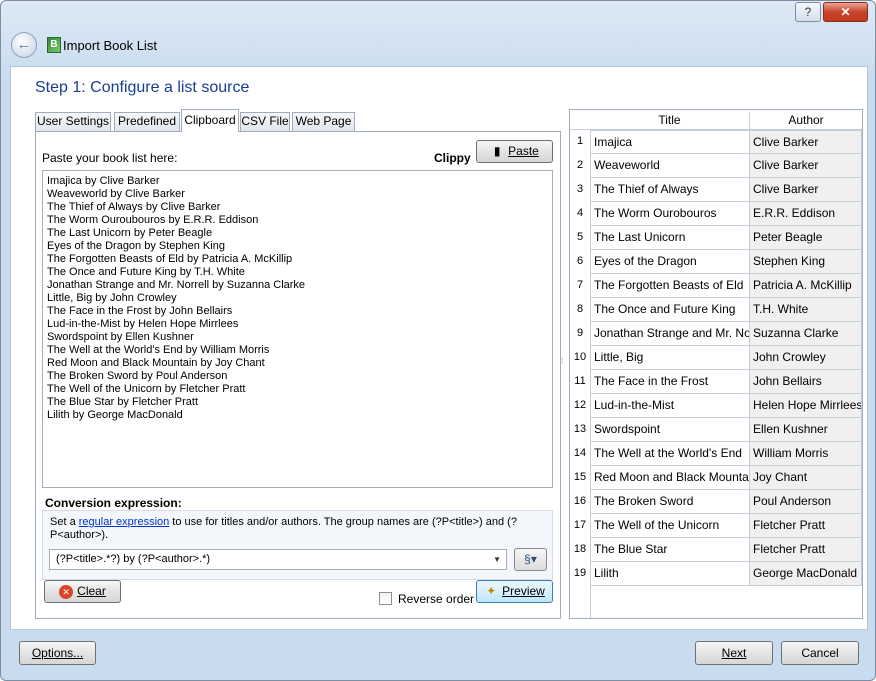 This screenshot has height=681, width=876. I want to click on author-cell: George MacDonald, so click(806, 574).